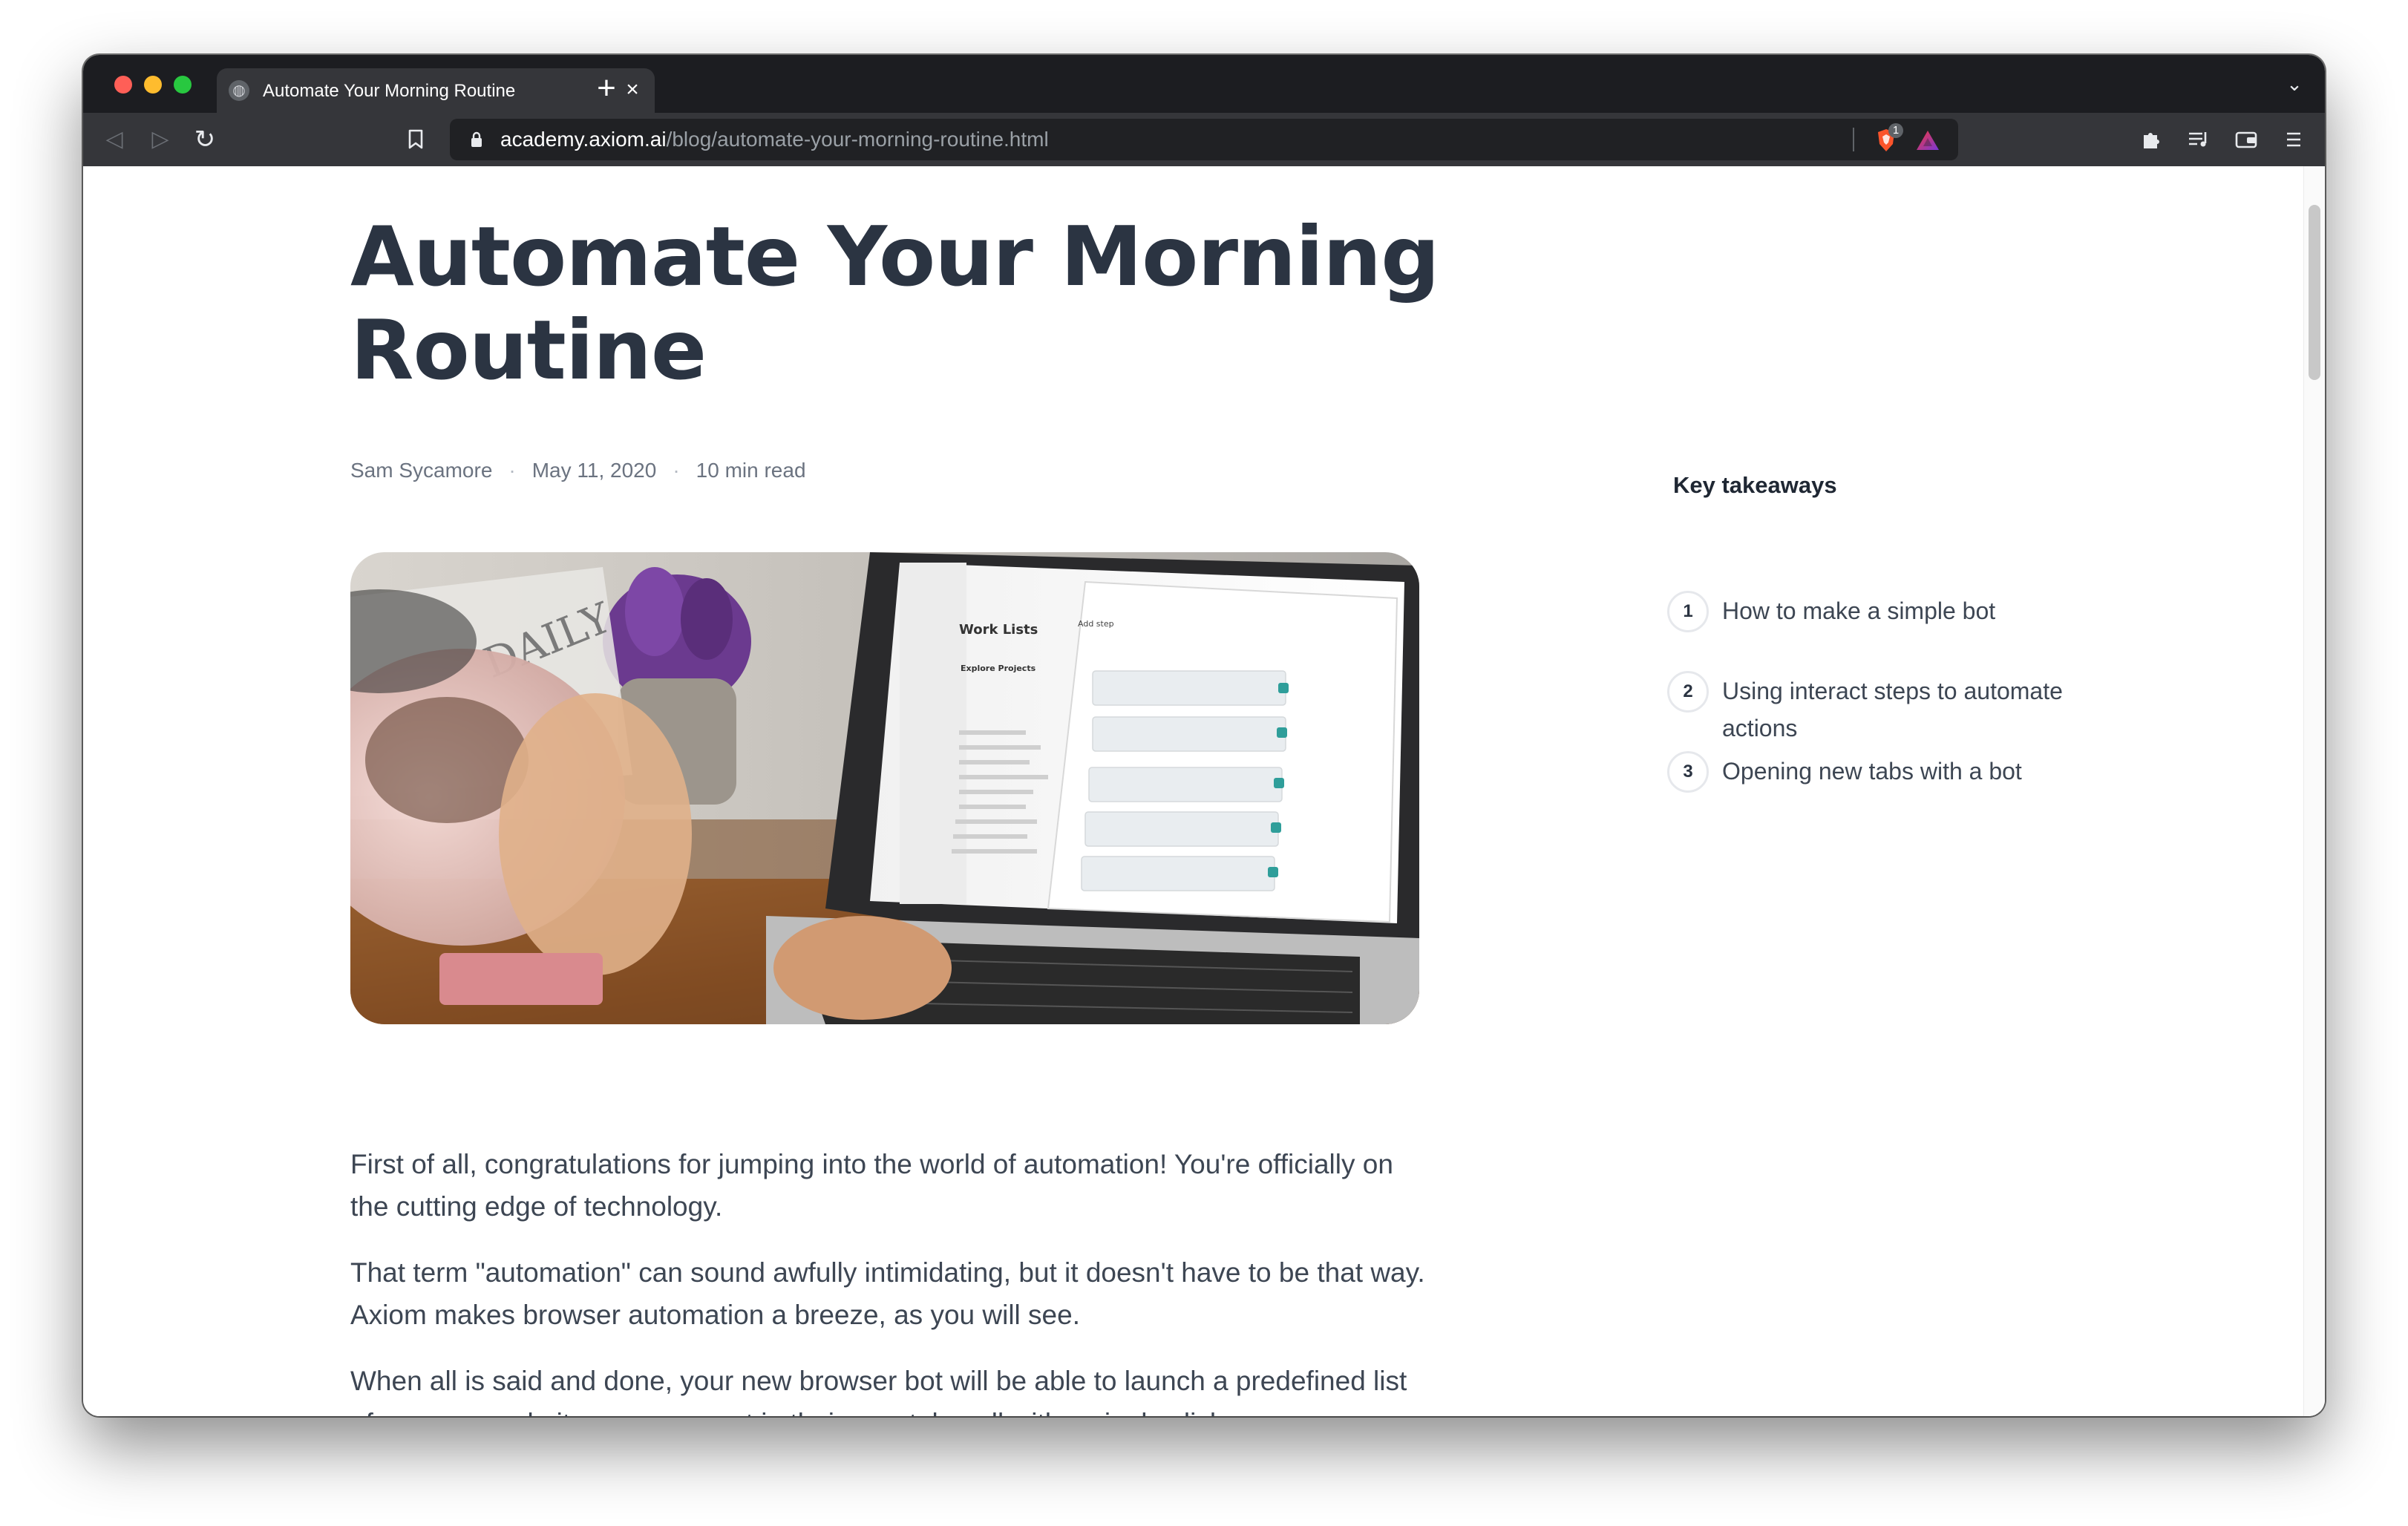 Image resolution: width=2408 pixels, height=1526 pixels. What do you see at coordinates (1688, 772) in the screenshot?
I see `takeaway-number: 3` at bounding box center [1688, 772].